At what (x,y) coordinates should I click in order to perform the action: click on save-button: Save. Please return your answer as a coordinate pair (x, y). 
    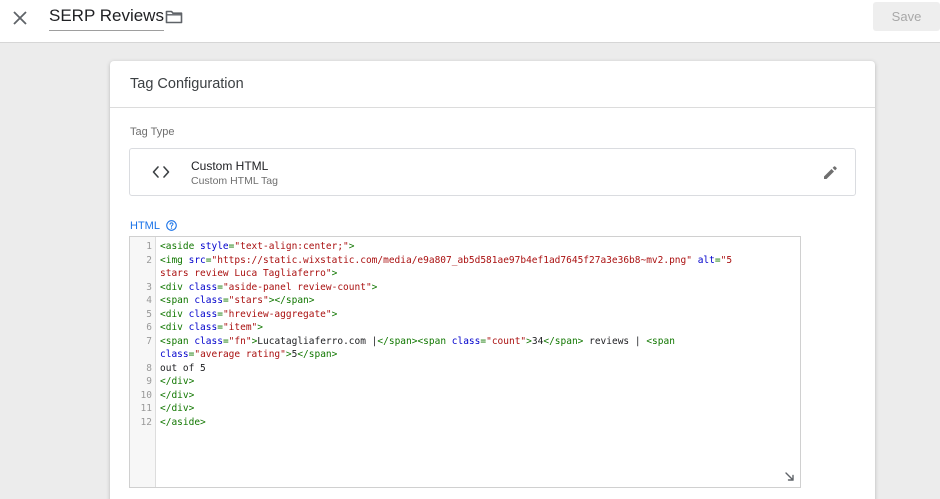
    Looking at the image, I should click on (906, 16).